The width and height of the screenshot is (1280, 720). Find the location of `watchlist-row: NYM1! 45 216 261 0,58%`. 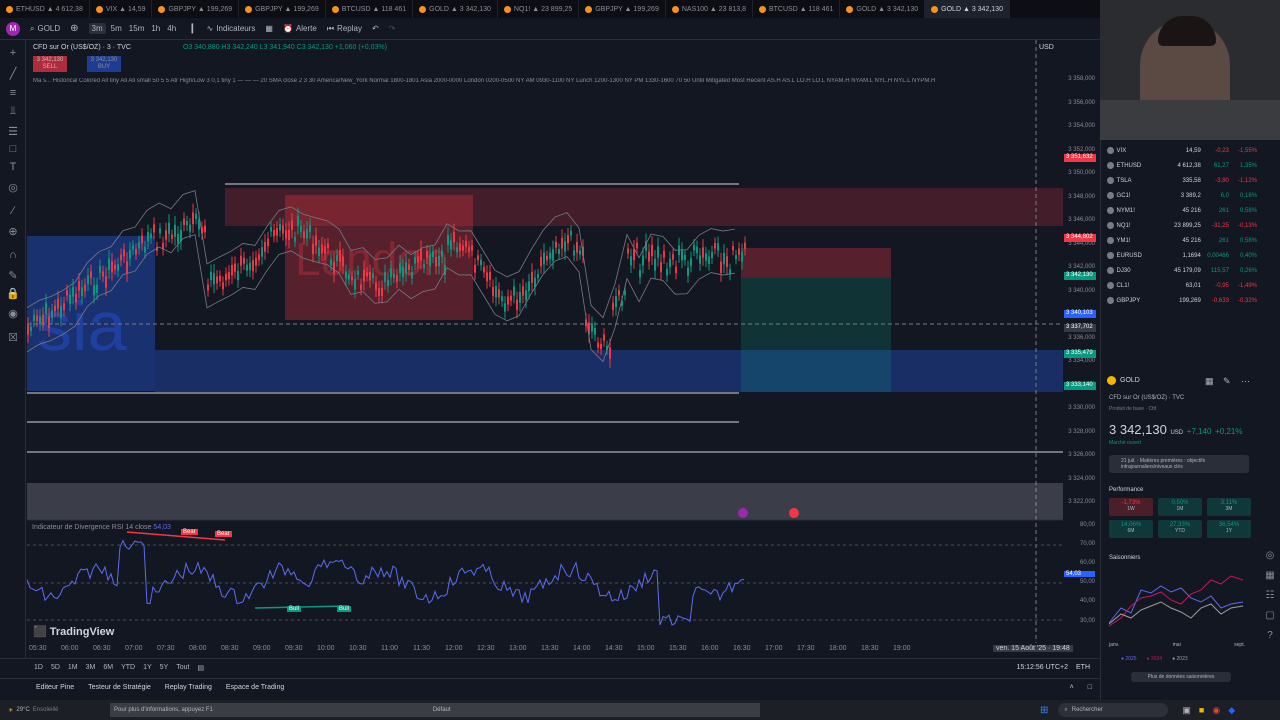

watchlist-row: NYM1! 45 216 261 0,58% is located at coordinates (1182, 210).